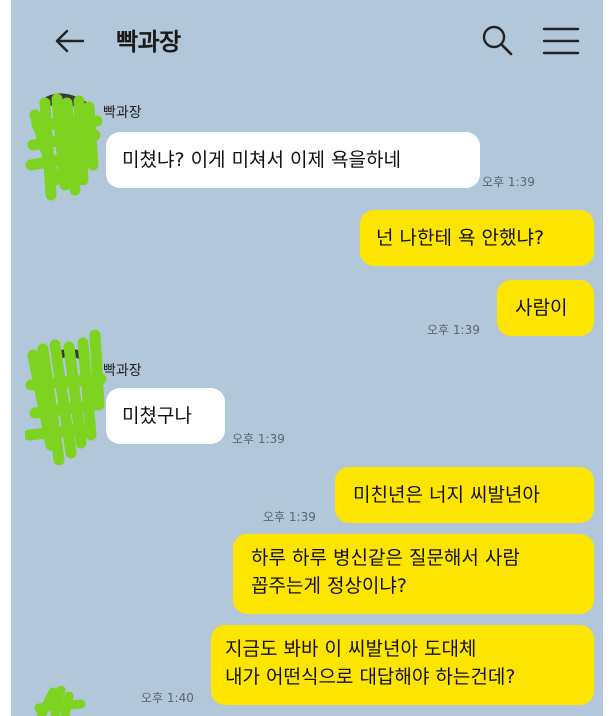 Image resolution: width=614 pixels, height=716 pixels. What do you see at coordinates (167, 698) in the screenshot?
I see `message-time: 오후 1:40` at bounding box center [167, 698].